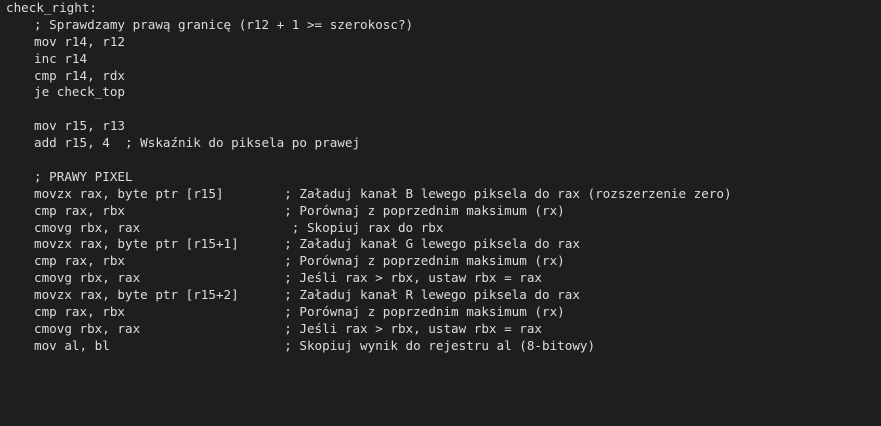 This screenshot has height=426, width=881. I want to click on code-text: movzx rax, byte ptr [r15], so click(159, 193).